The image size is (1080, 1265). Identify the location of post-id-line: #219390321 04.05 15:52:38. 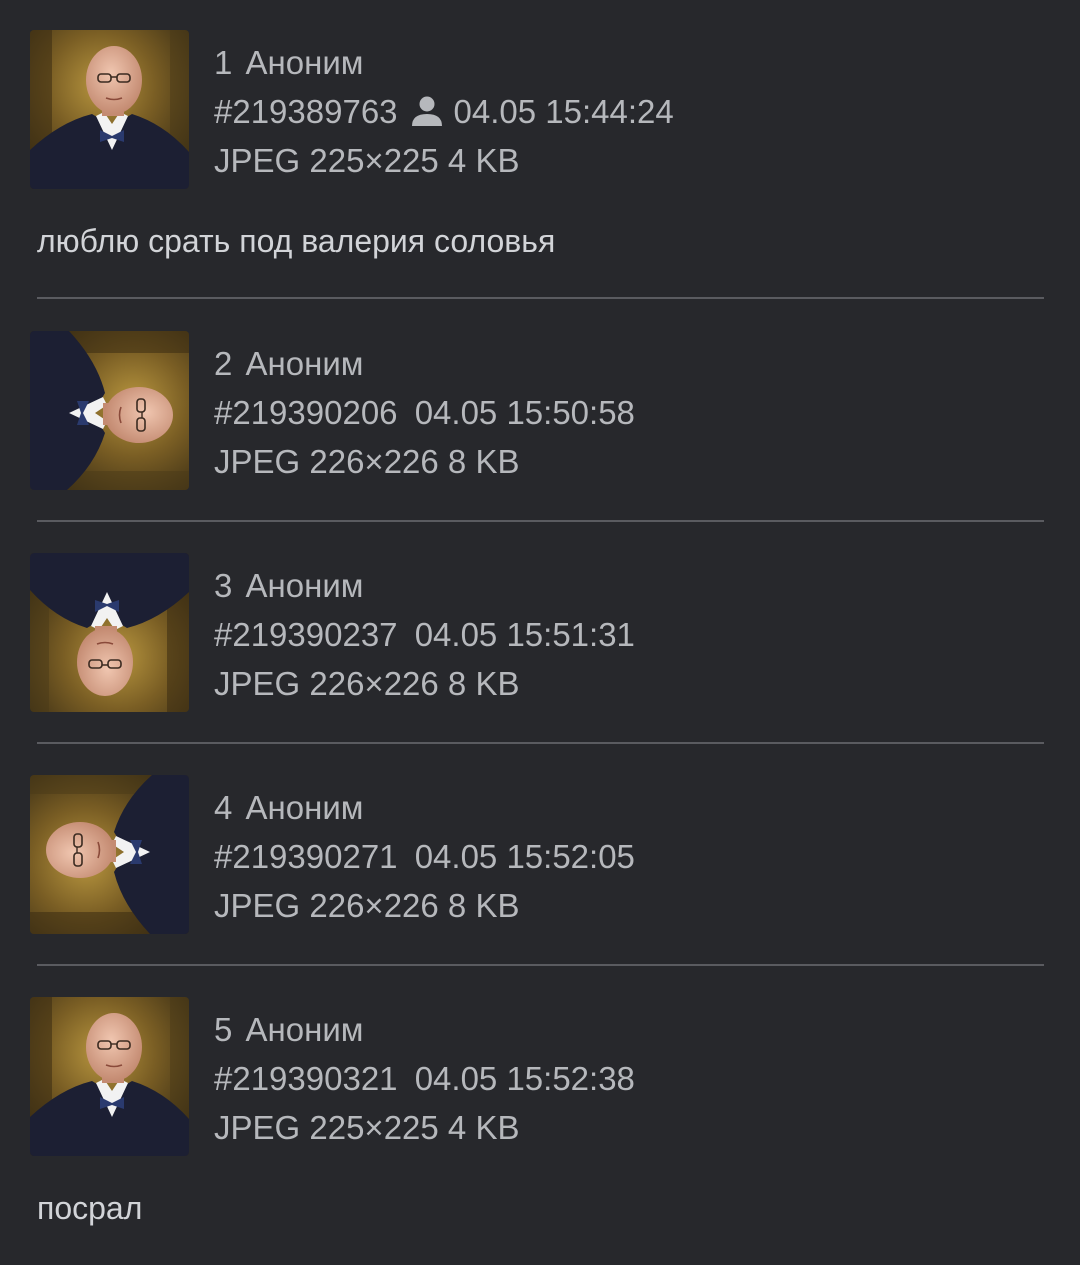
(624, 1084).